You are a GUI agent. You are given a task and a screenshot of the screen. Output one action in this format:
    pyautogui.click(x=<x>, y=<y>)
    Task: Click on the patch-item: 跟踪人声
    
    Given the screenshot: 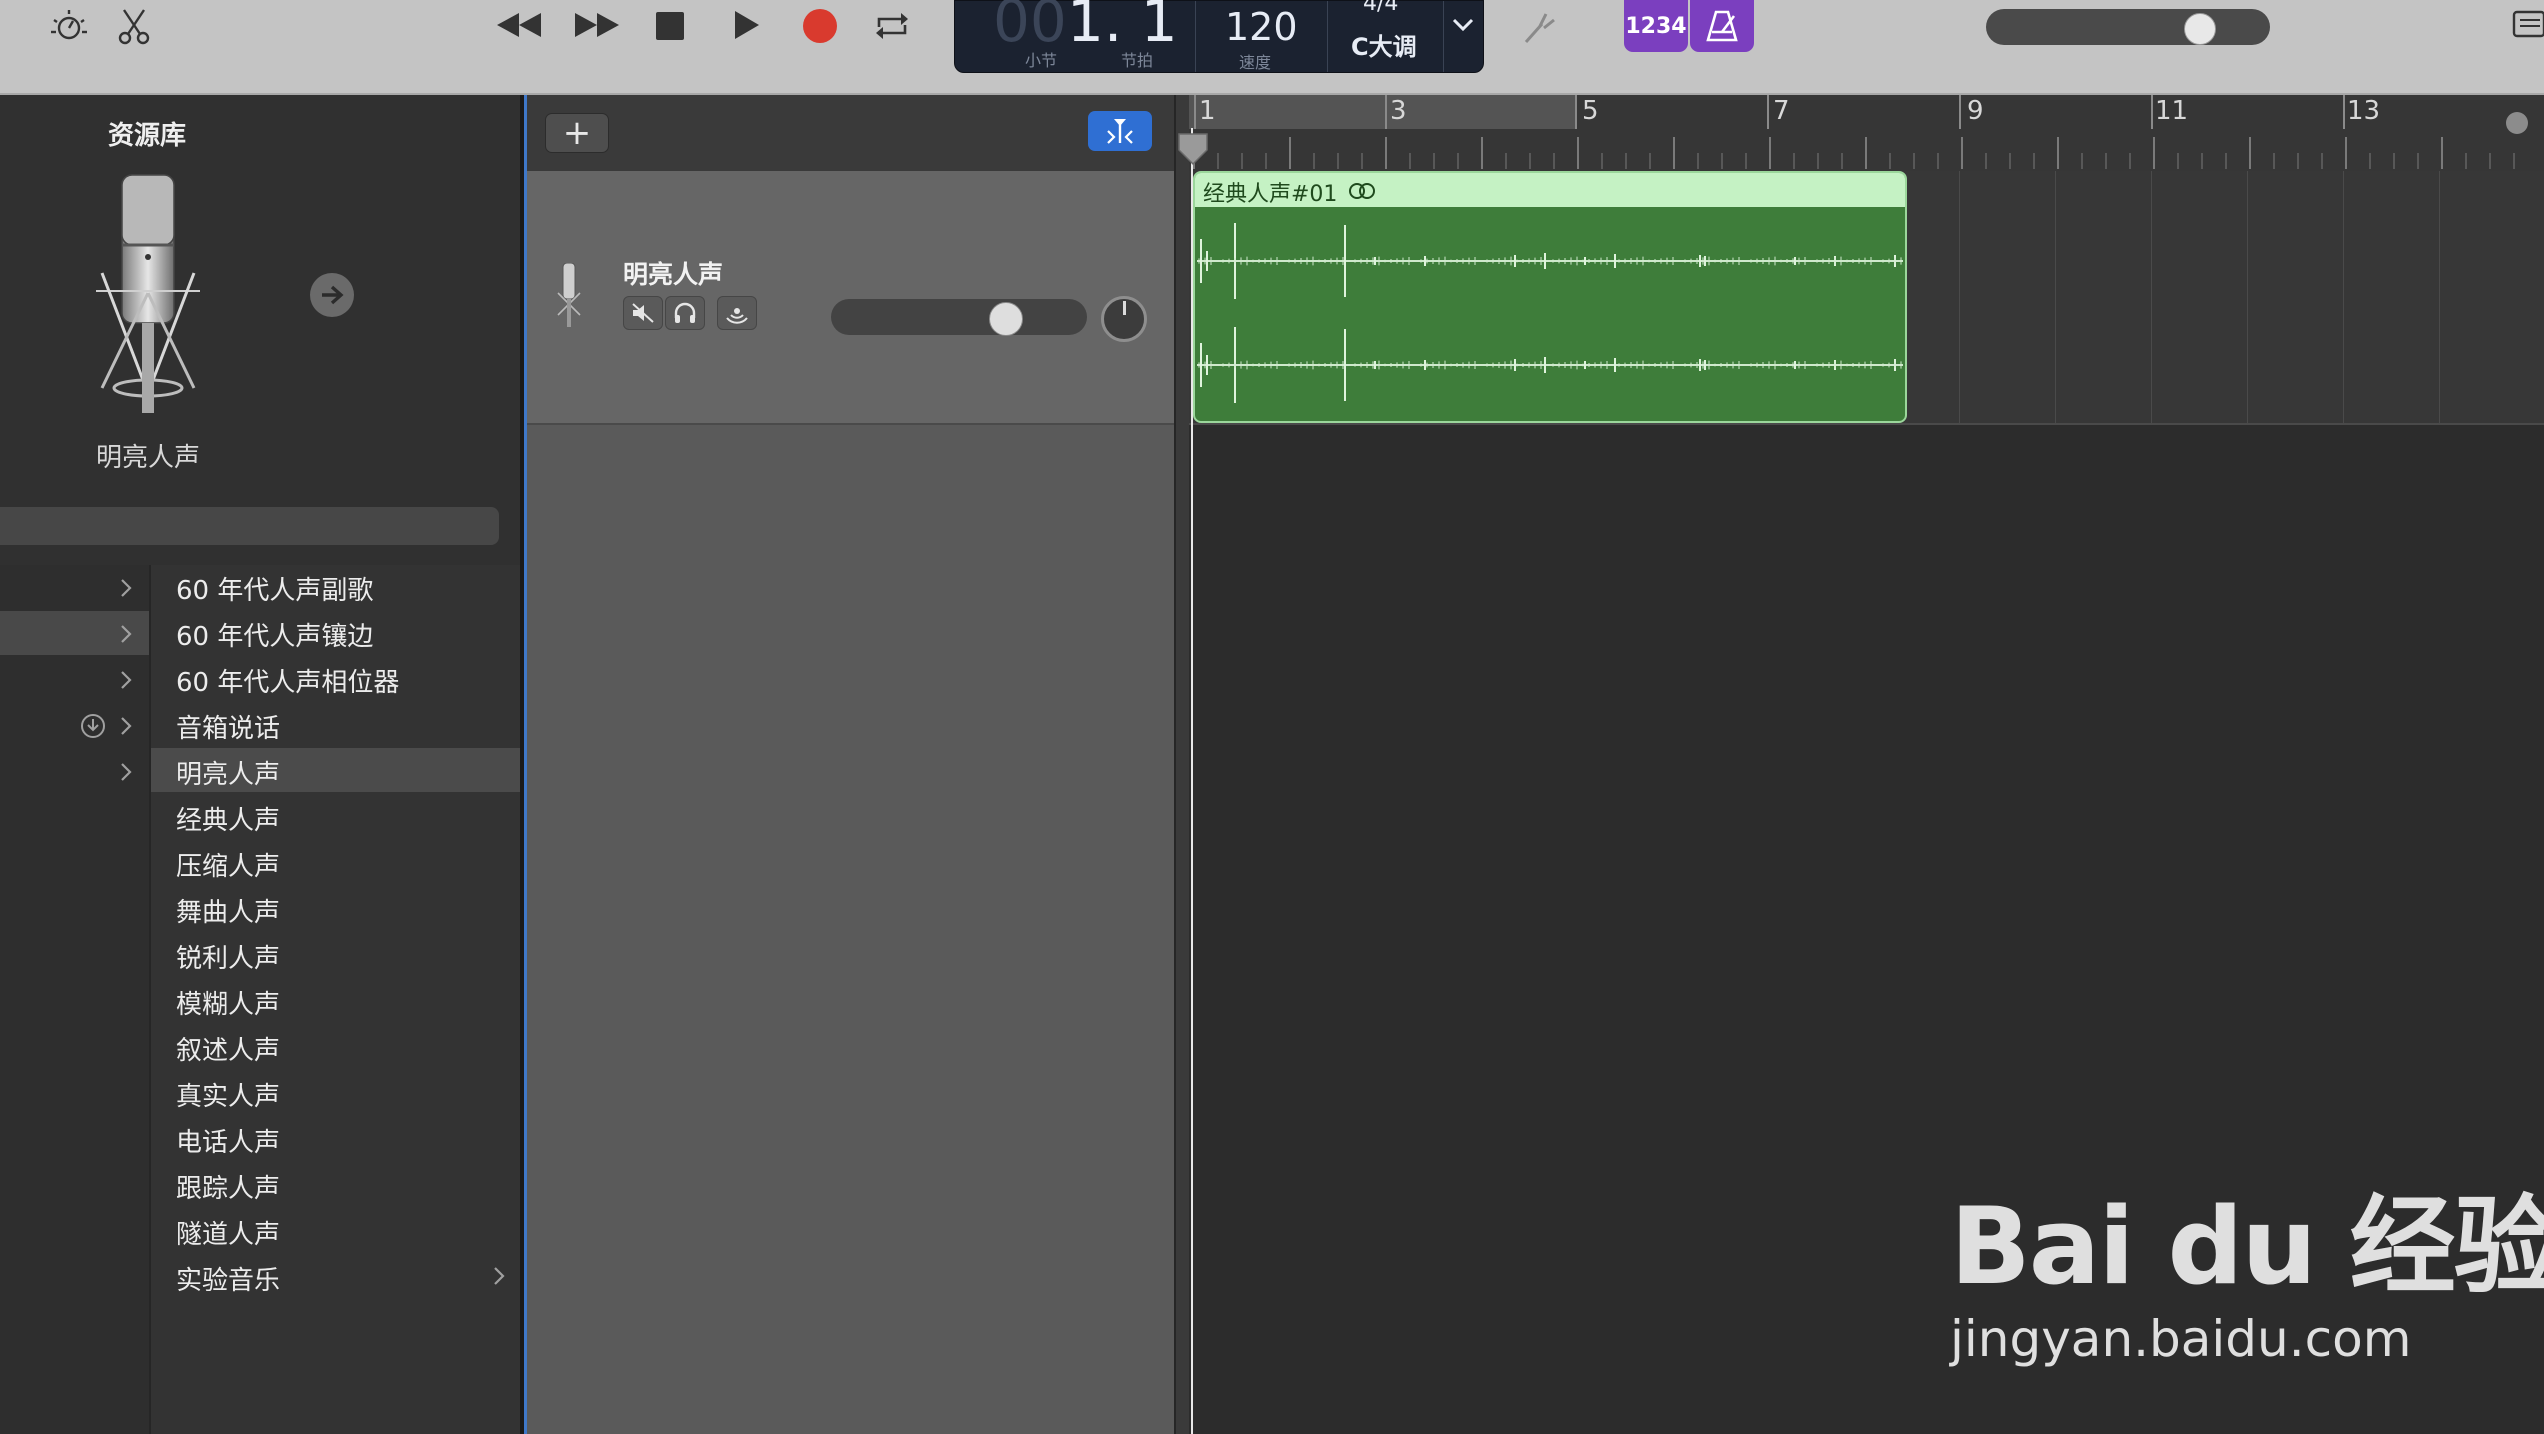 What is the action you would take?
    pyautogui.click(x=335, y=1184)
    